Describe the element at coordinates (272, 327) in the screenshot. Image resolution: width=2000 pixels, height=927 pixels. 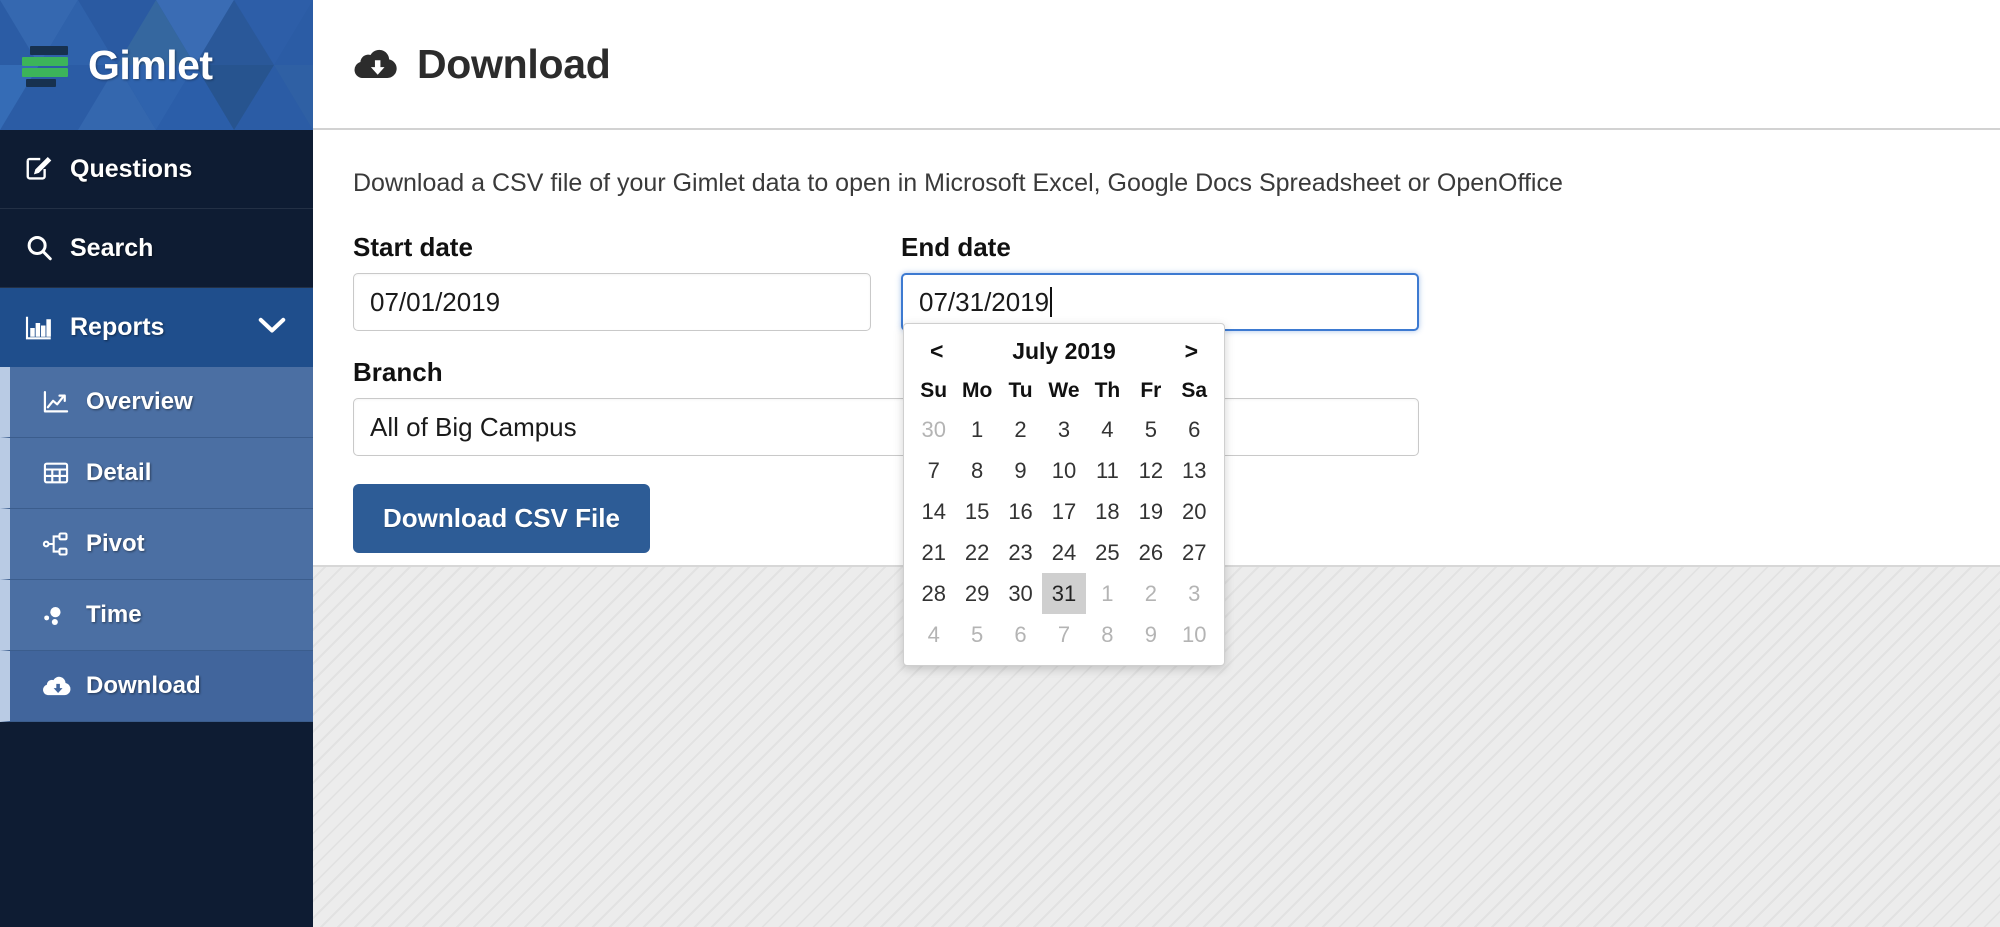
I see `chevron-down-icon` at that location.